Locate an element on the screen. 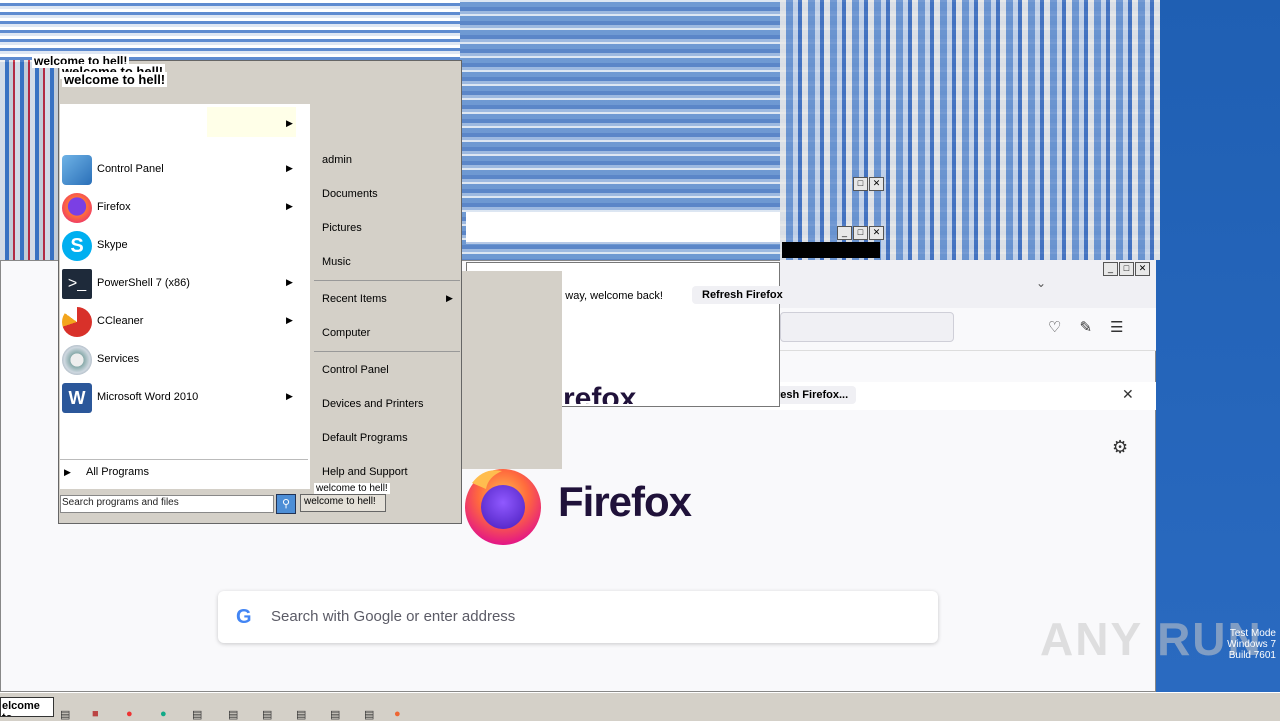 The height and width of the screenshot is (721, 1280). tab-list-chevron-icon: ⌄ is located at coordinates (1041, 283).